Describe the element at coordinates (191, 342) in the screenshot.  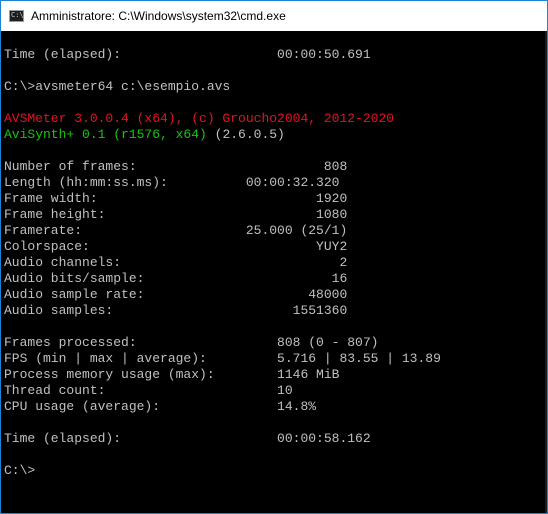
I see `console-line: Frames processed: 808 (0 - 807)` at that location.